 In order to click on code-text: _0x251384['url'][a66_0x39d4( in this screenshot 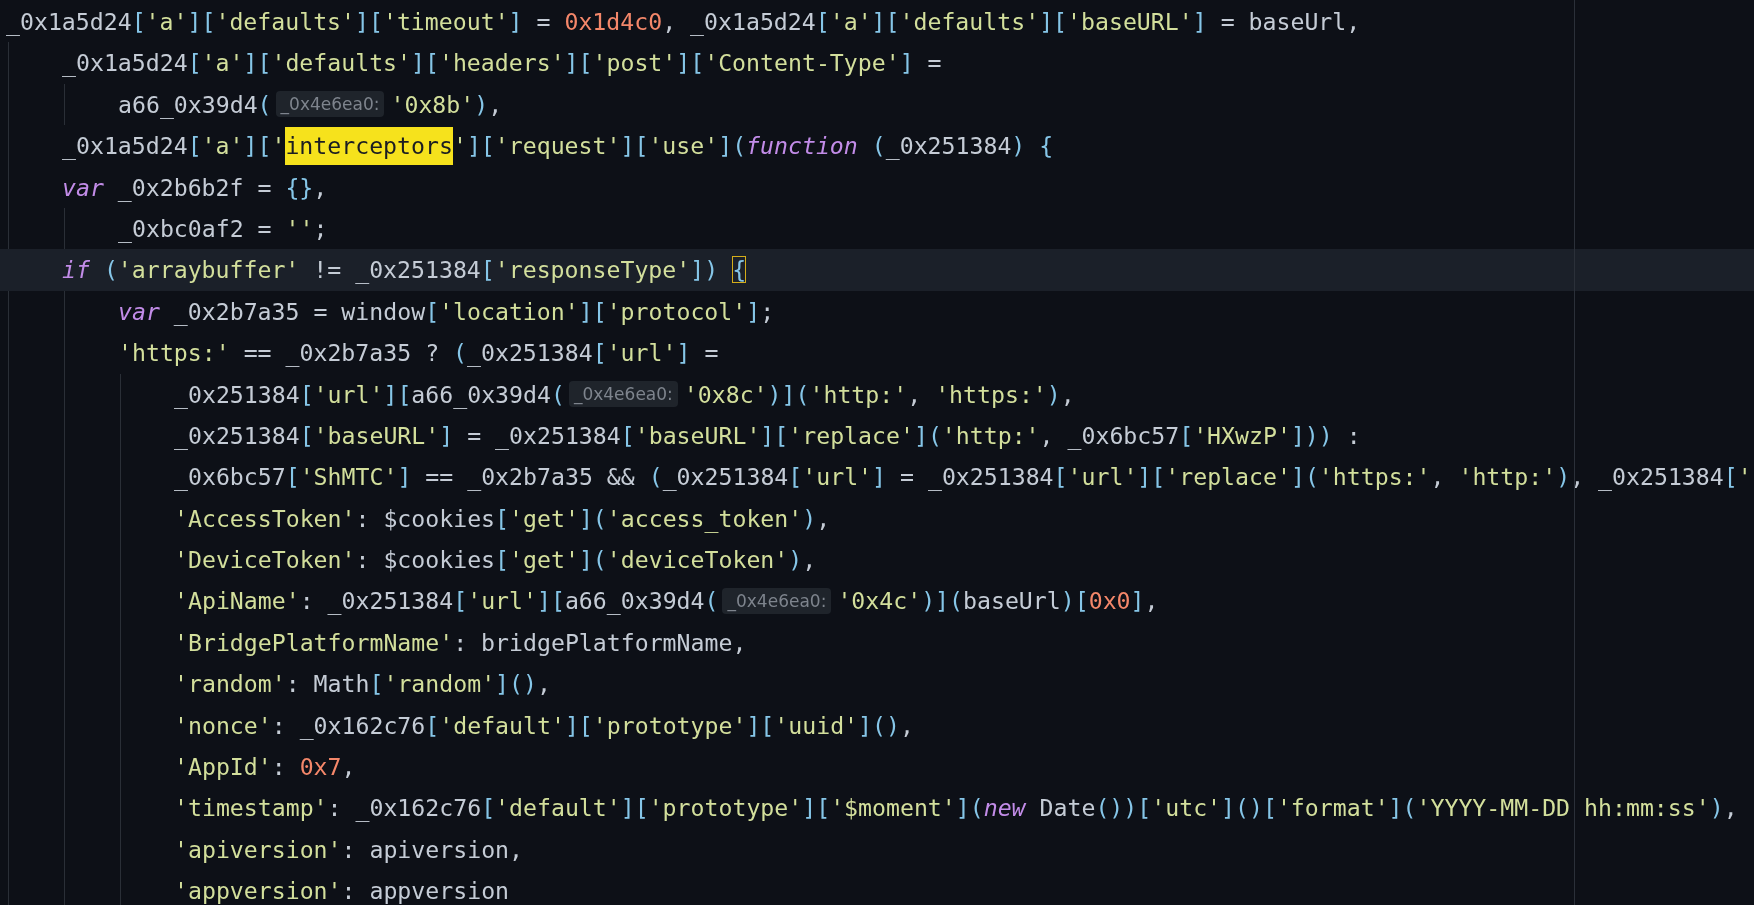, I will do `click(369, 395)`.